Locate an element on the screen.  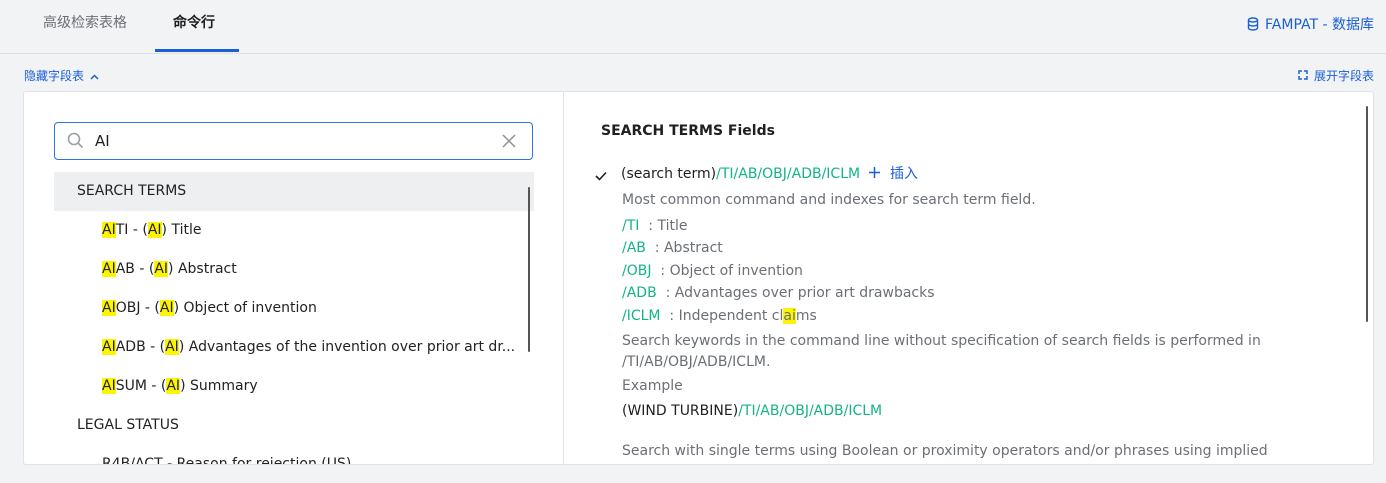
tab-command-line: 命令行 is located at coordinates (194, 26).